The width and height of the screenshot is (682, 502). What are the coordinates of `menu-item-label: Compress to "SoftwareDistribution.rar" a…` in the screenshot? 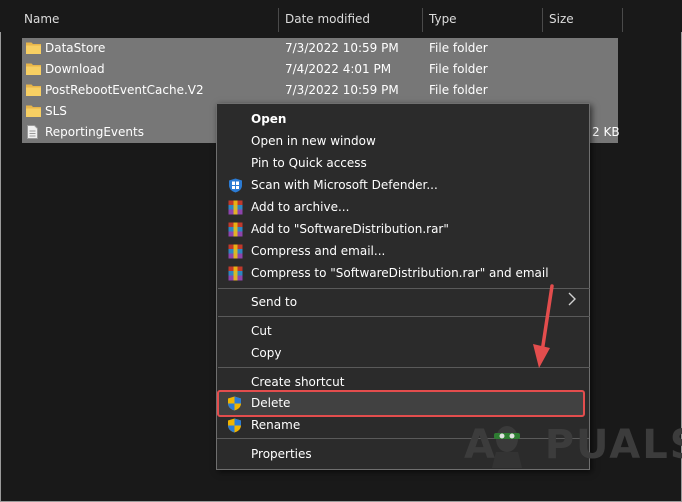 It's located at (400, 273).